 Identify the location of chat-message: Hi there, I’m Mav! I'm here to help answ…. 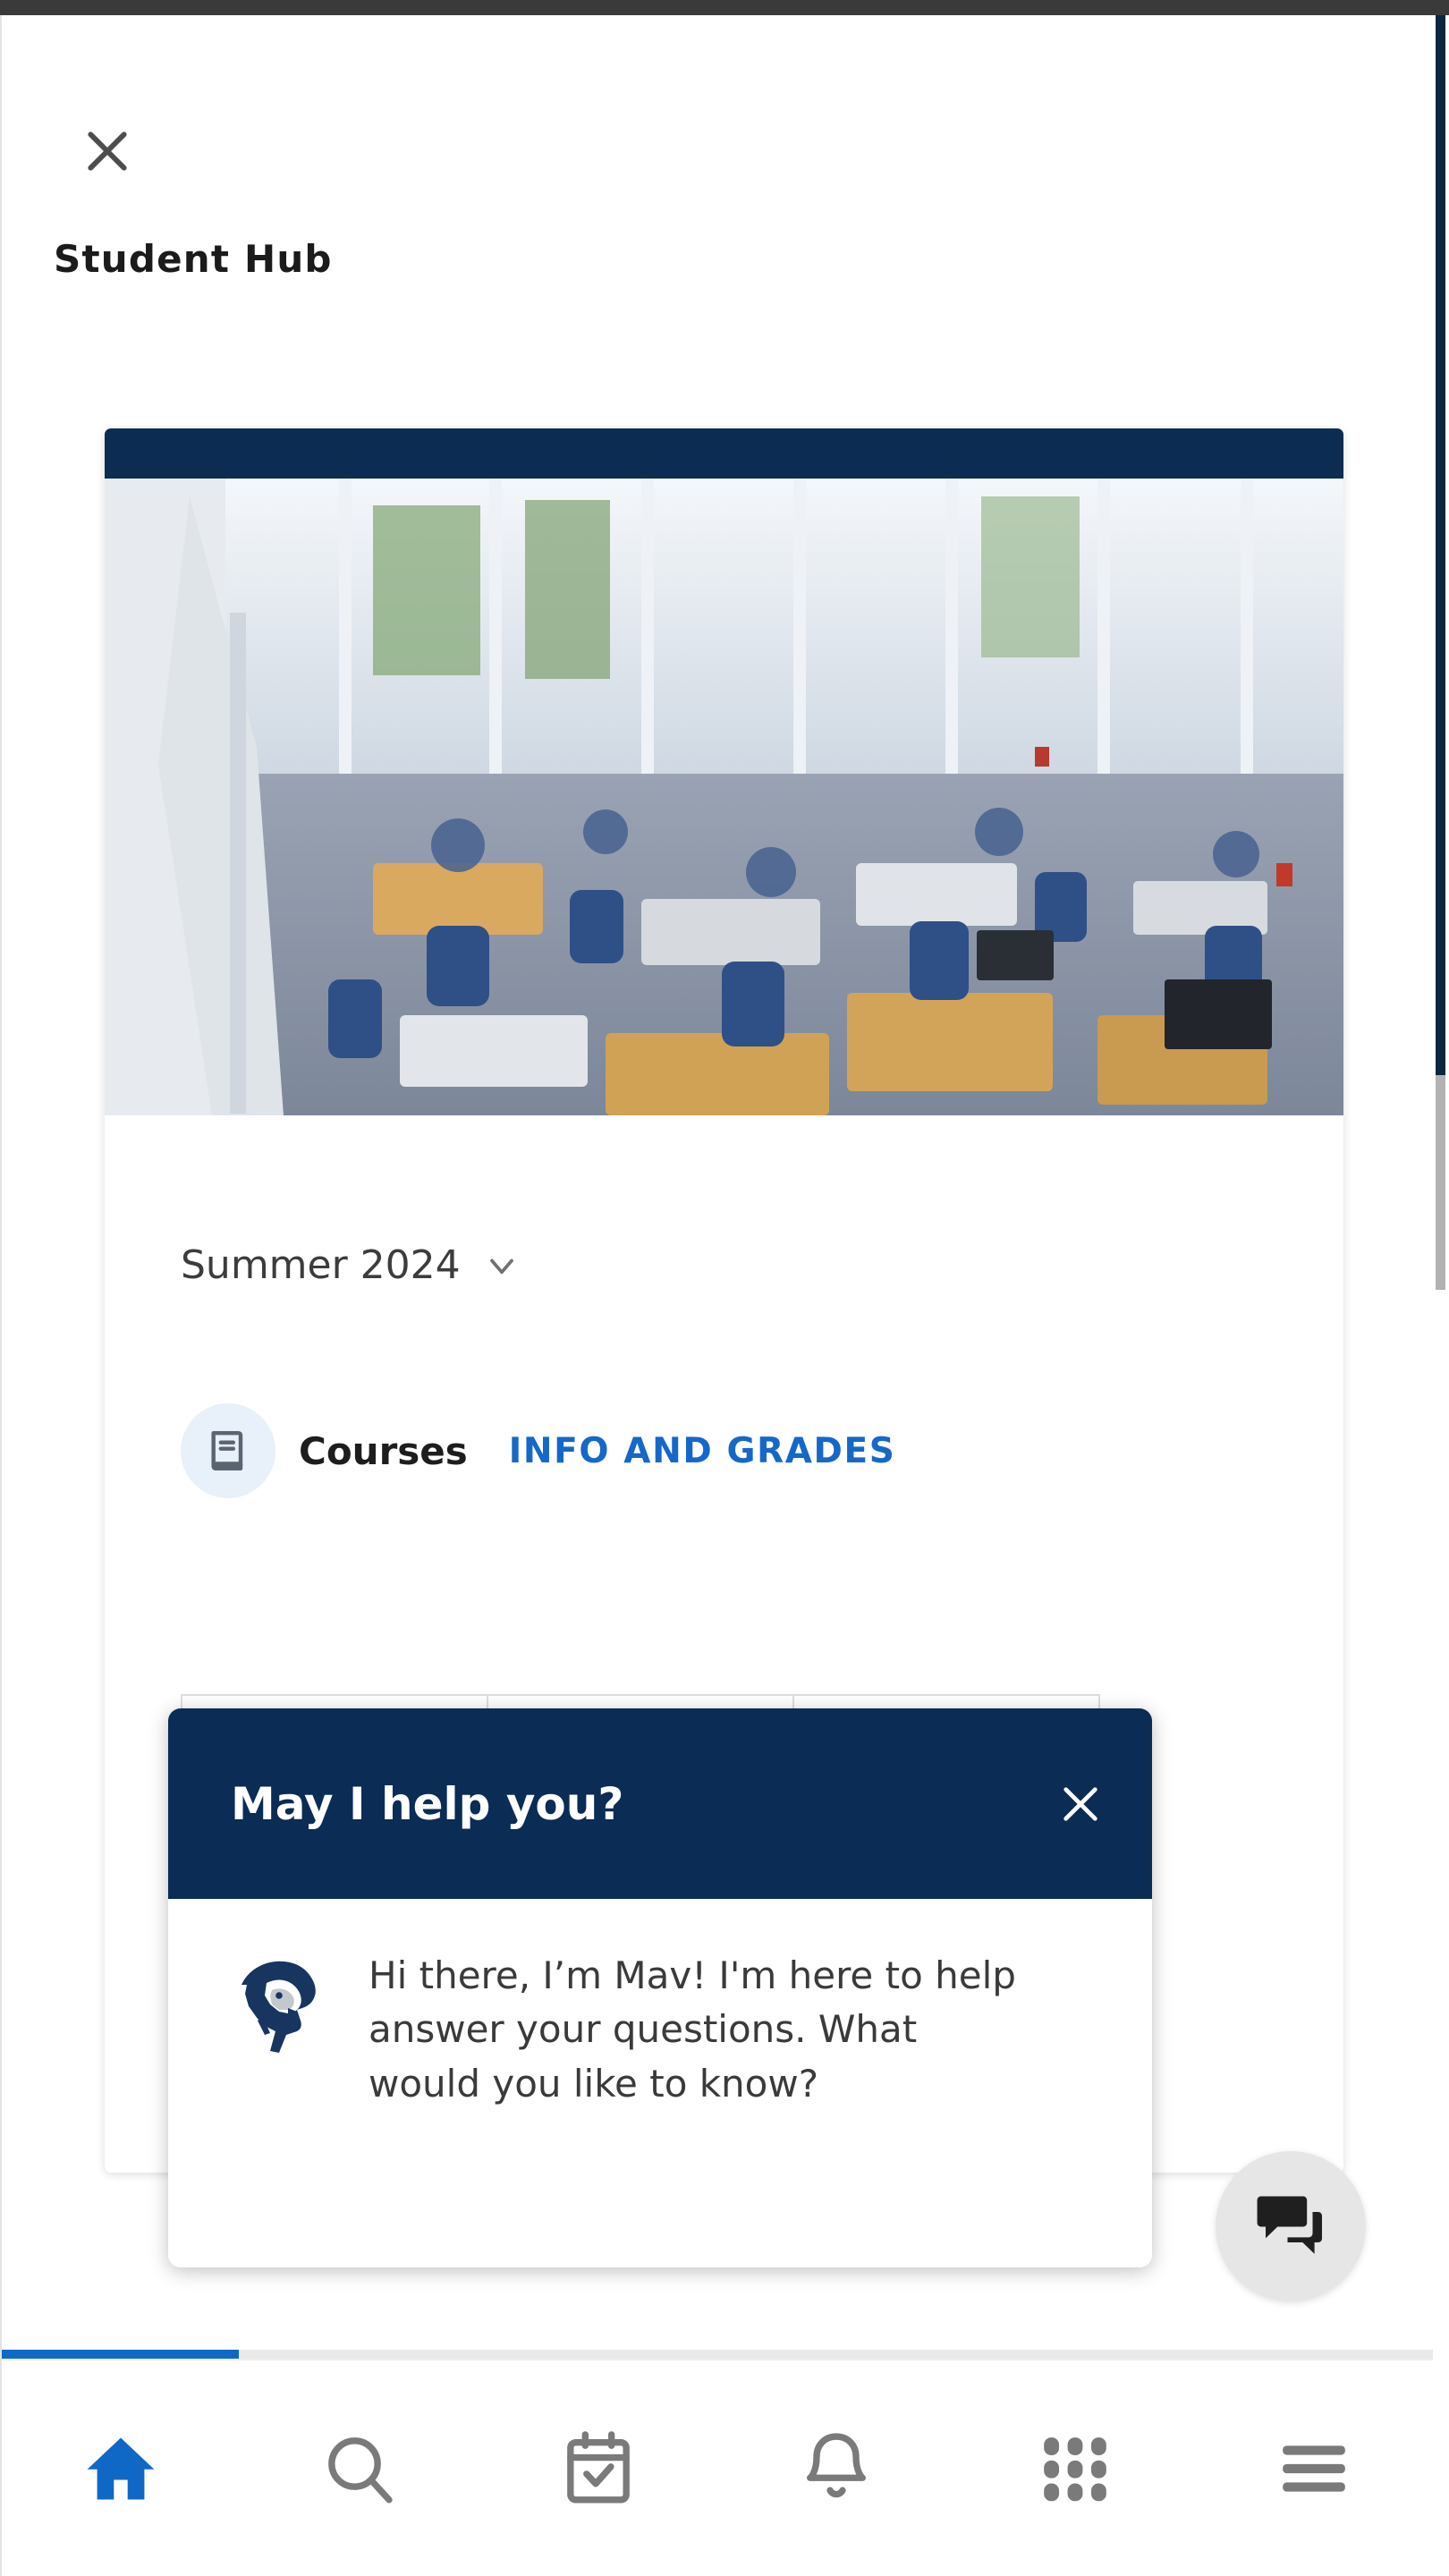
(692, 2029).